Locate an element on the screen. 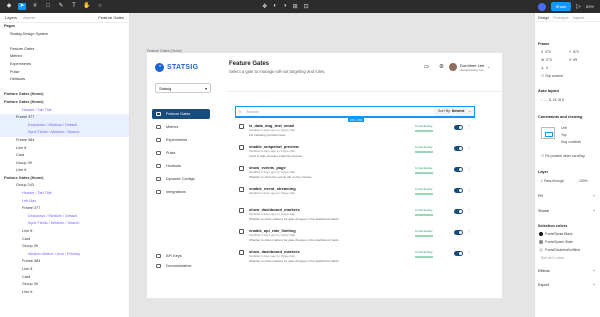  color-row: Fonts/Space Slate is located at coordinates (556, 242).